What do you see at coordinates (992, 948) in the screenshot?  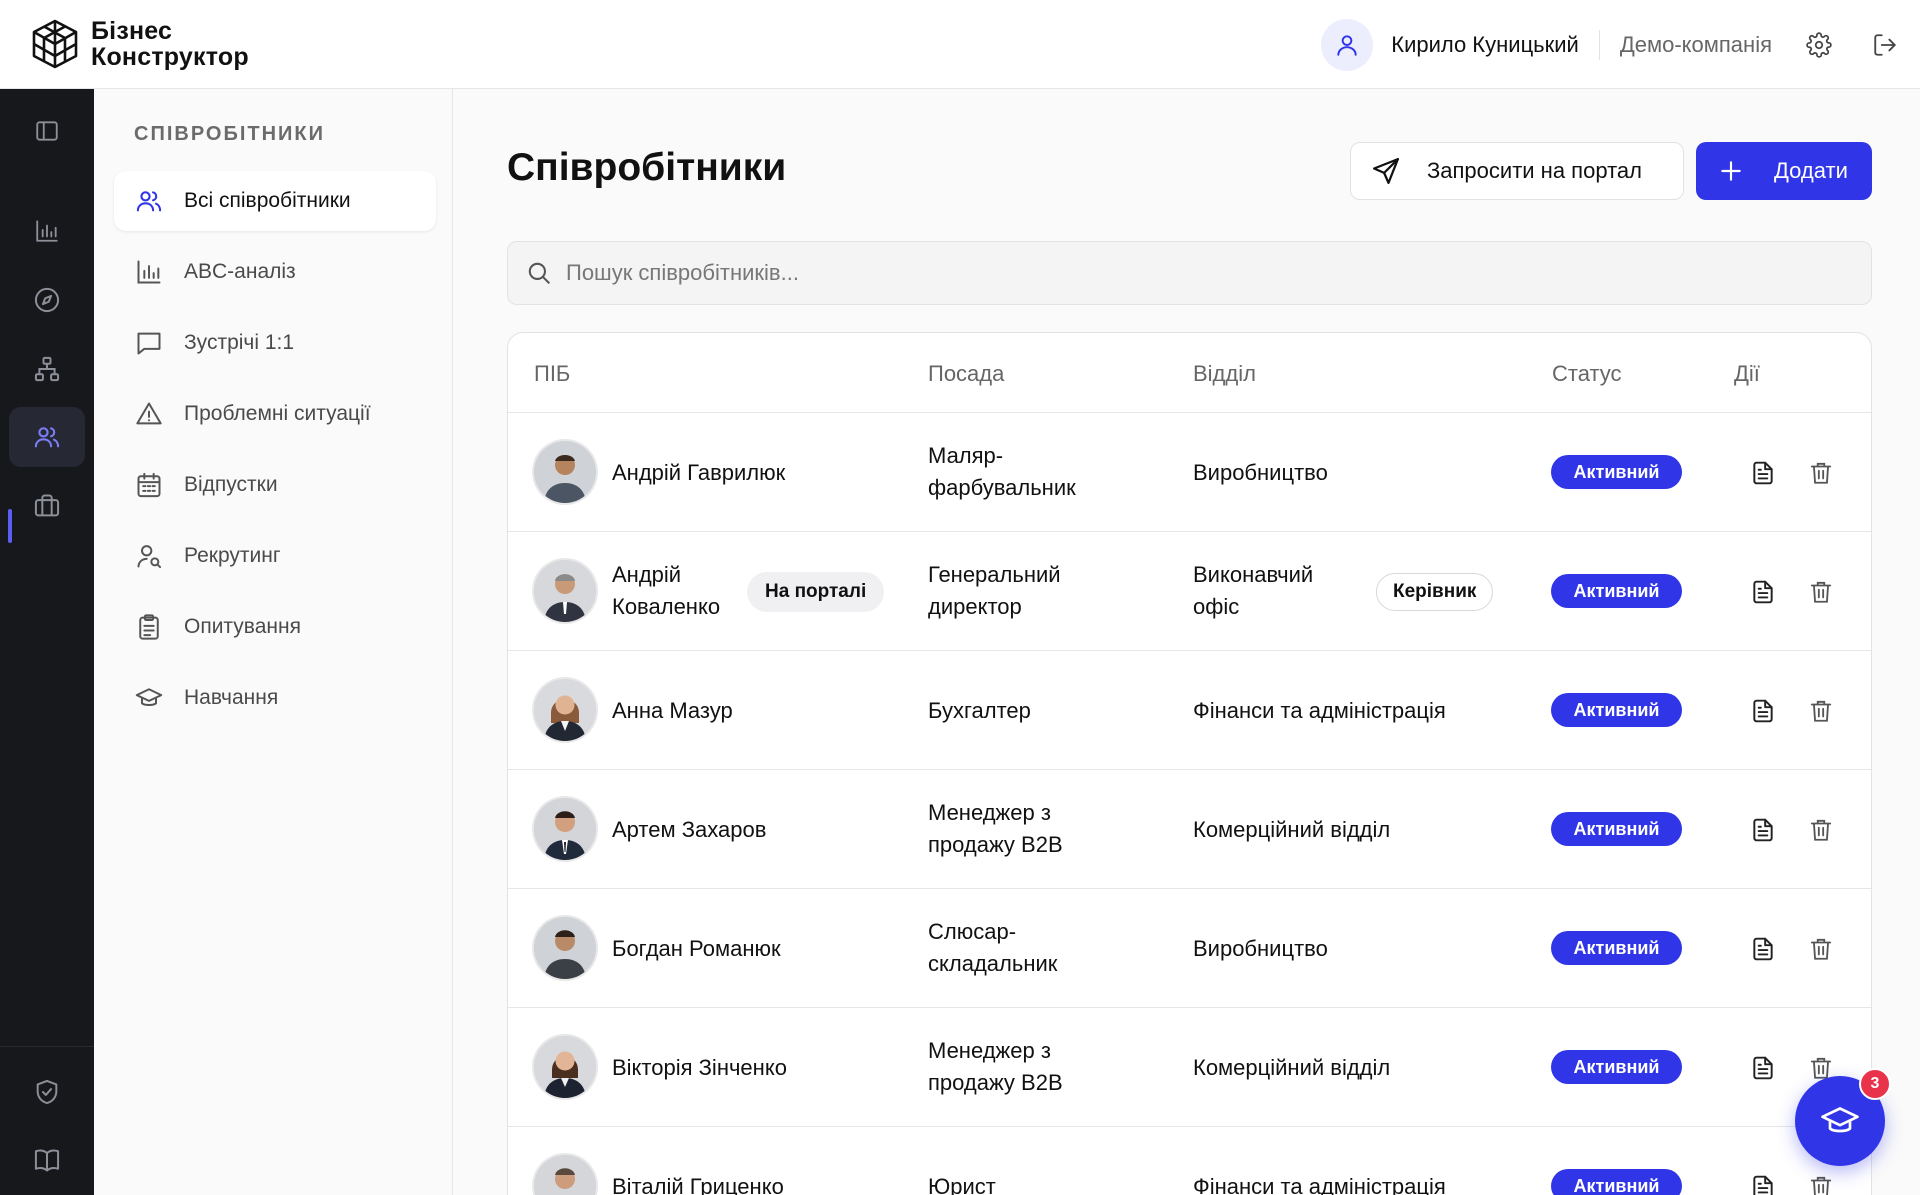 I see `employee-position: Слюсар- складальник` at bounding box center [992, 948].